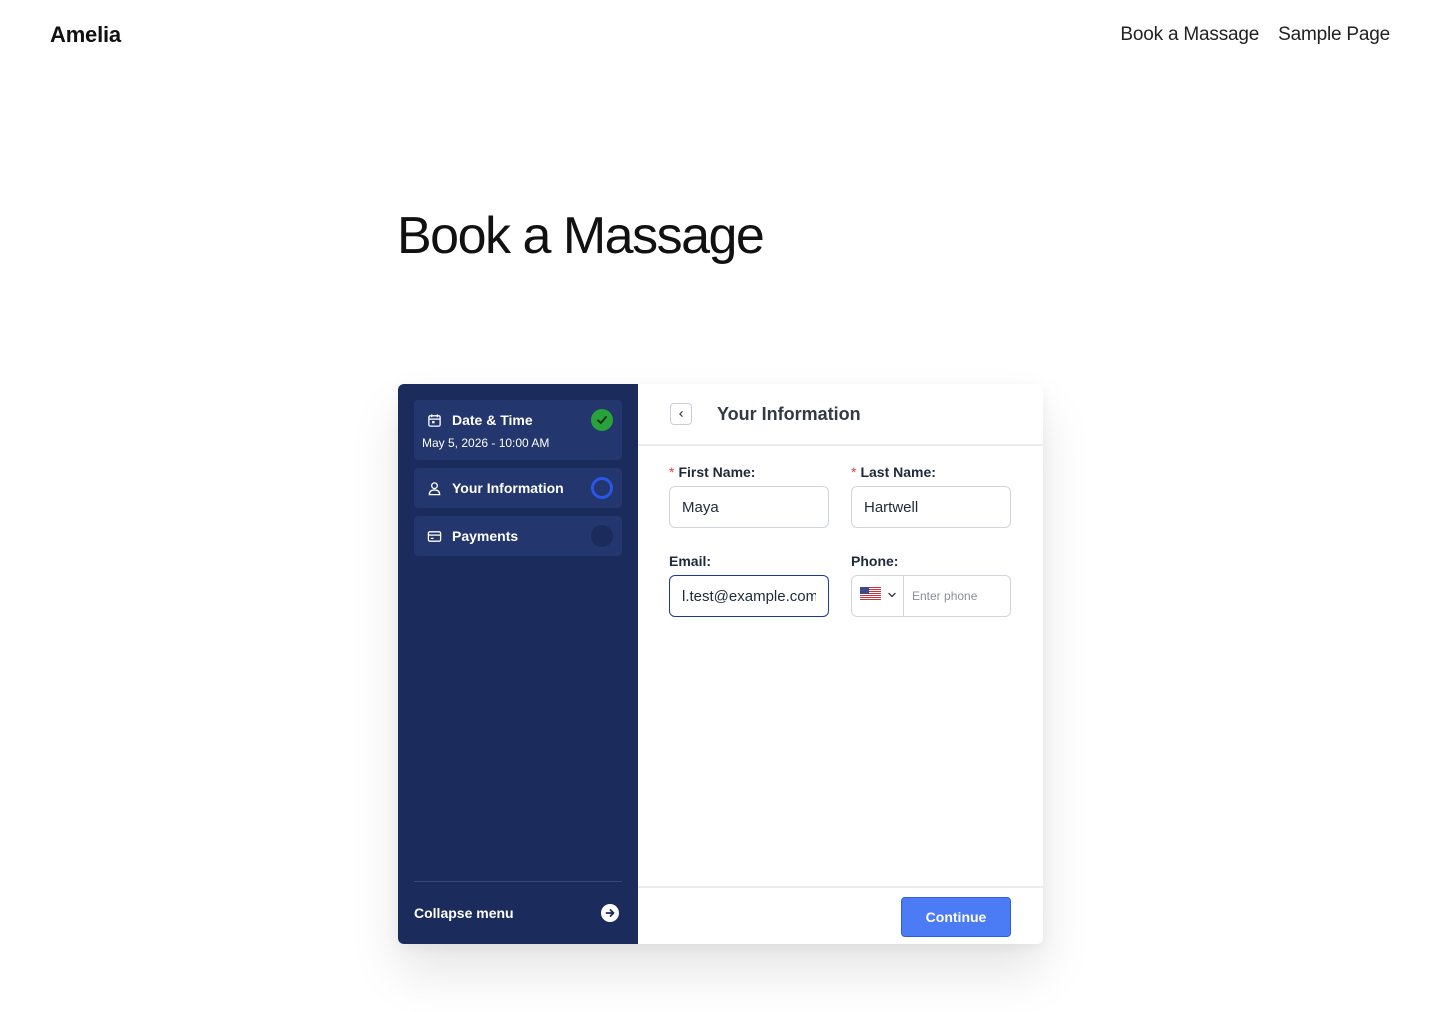  Describe the element at coordinates (875, 561) in the screenshot. I see `phone-label: Phone:` at that location.